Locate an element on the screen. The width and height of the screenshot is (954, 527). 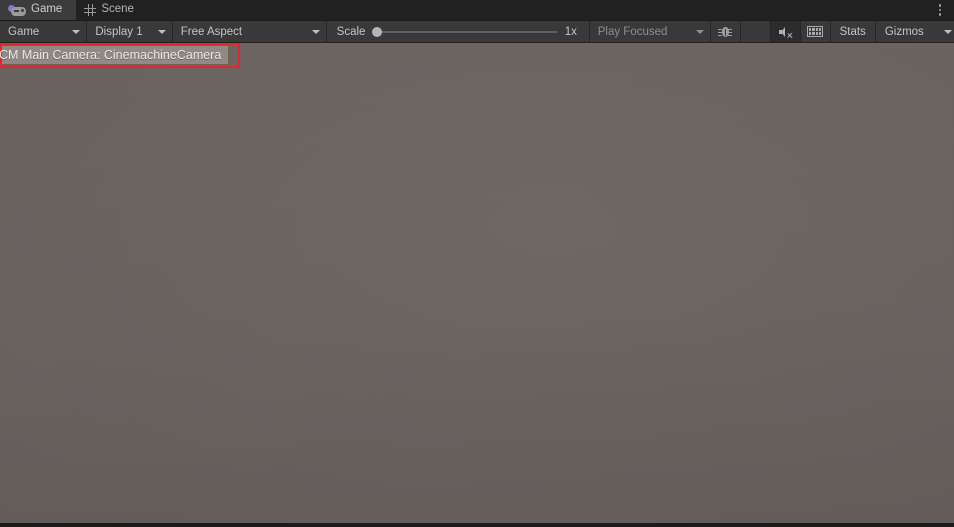
play-mode-dropdown-label: Play Focused is located at coordinates (632, 31).